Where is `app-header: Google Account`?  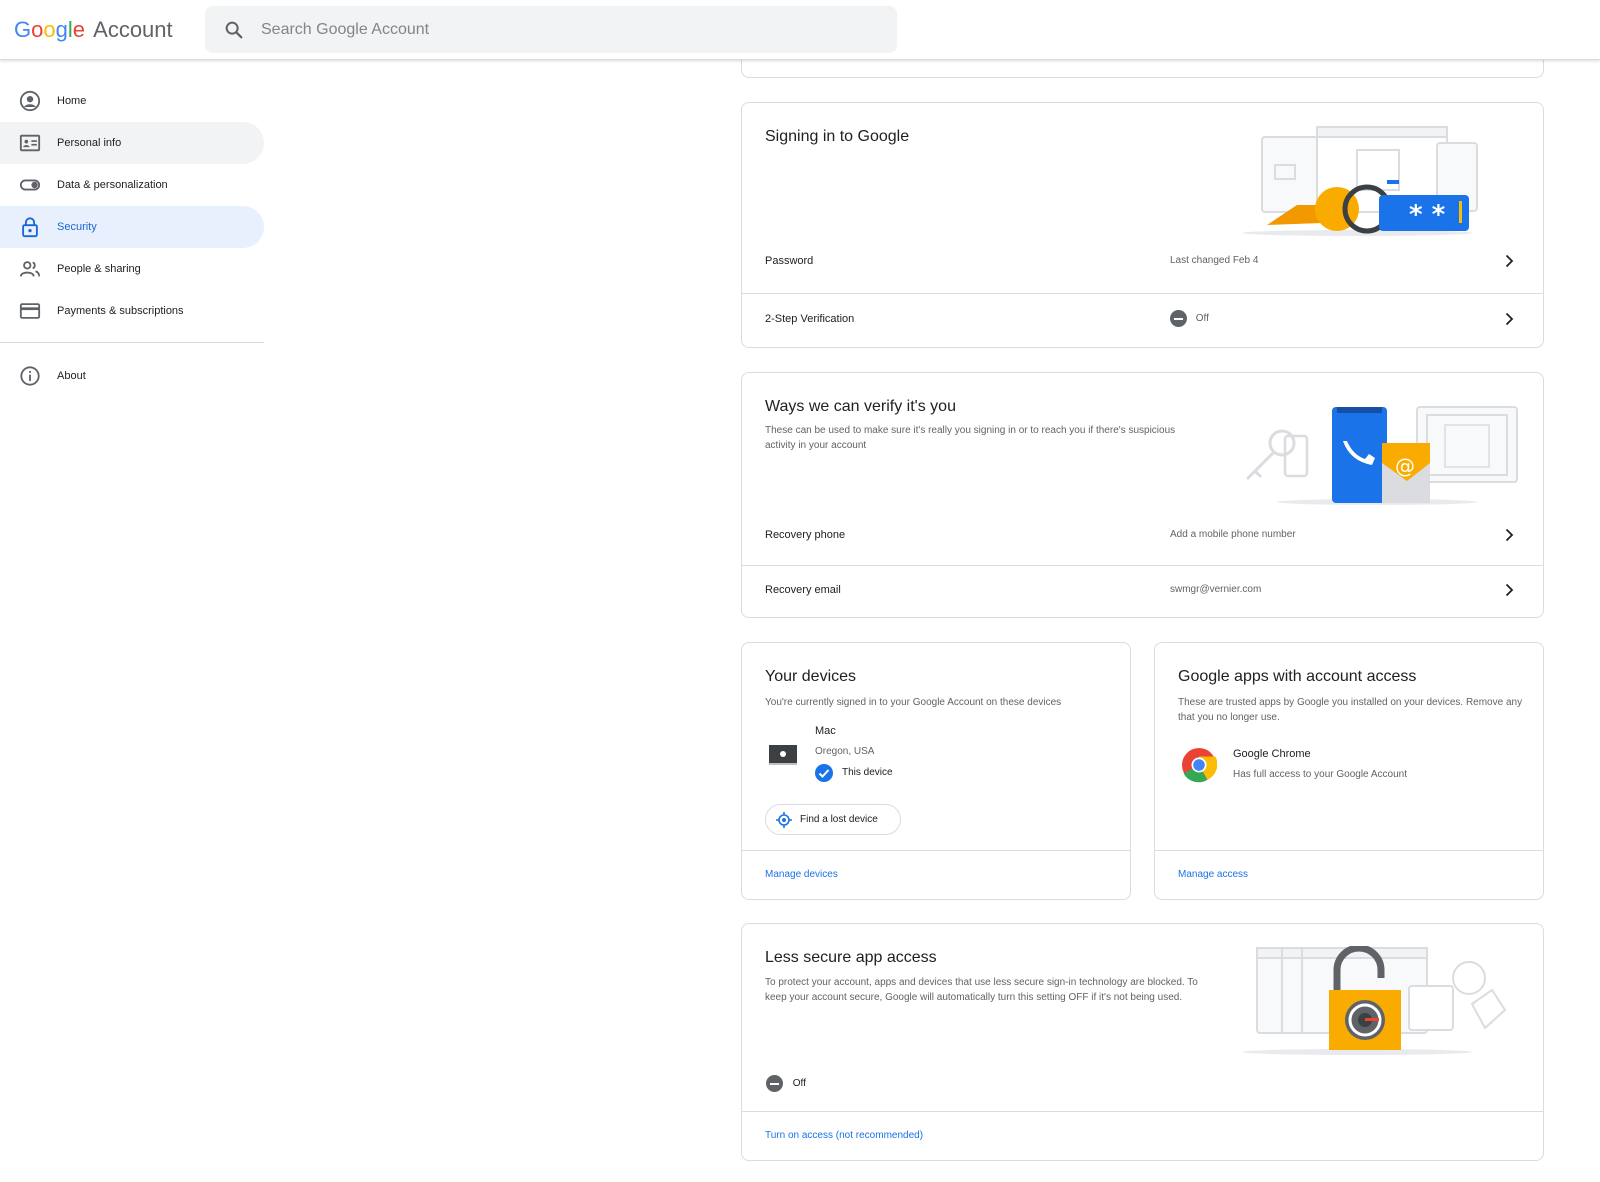 app-header: Google Account is located at coordinates (800, 30).